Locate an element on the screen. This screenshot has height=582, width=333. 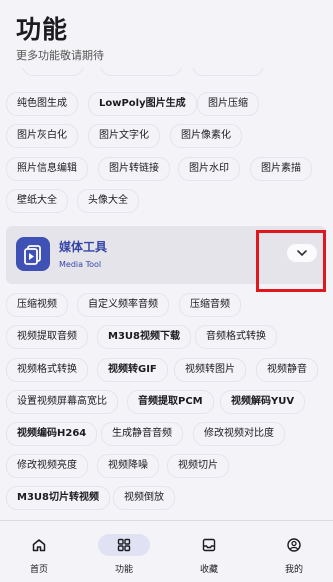
feature-chip: 压缩音频 is located at coordinates (210, 305).